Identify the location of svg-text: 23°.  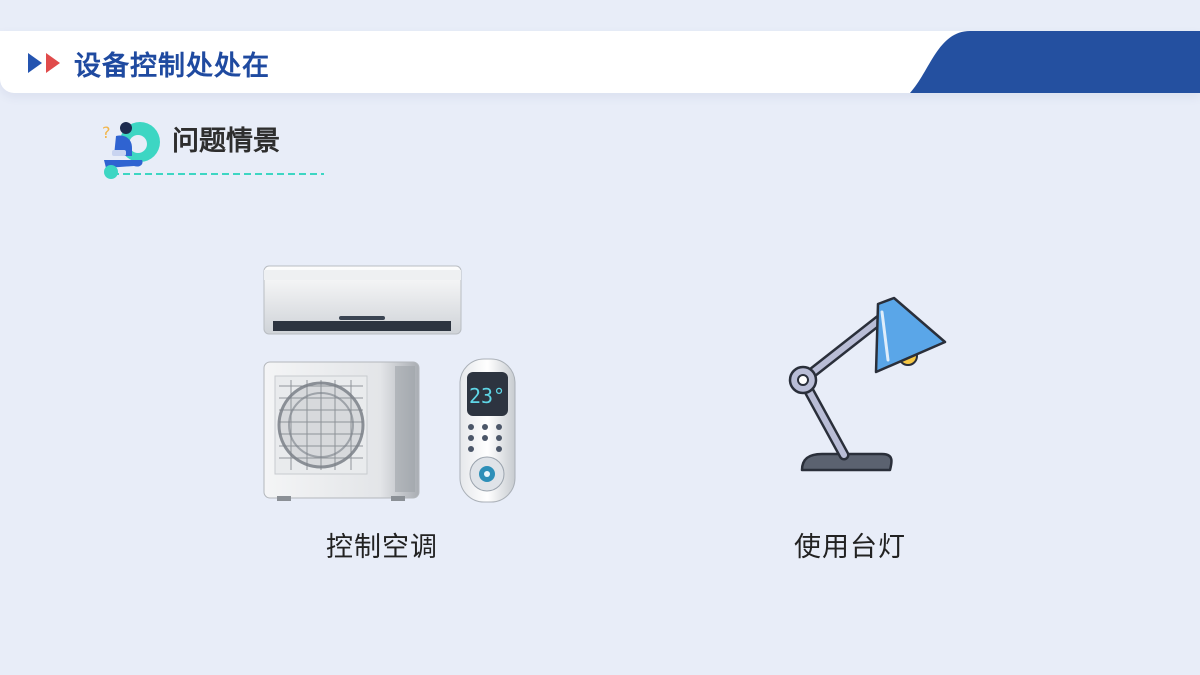
(487, 396).